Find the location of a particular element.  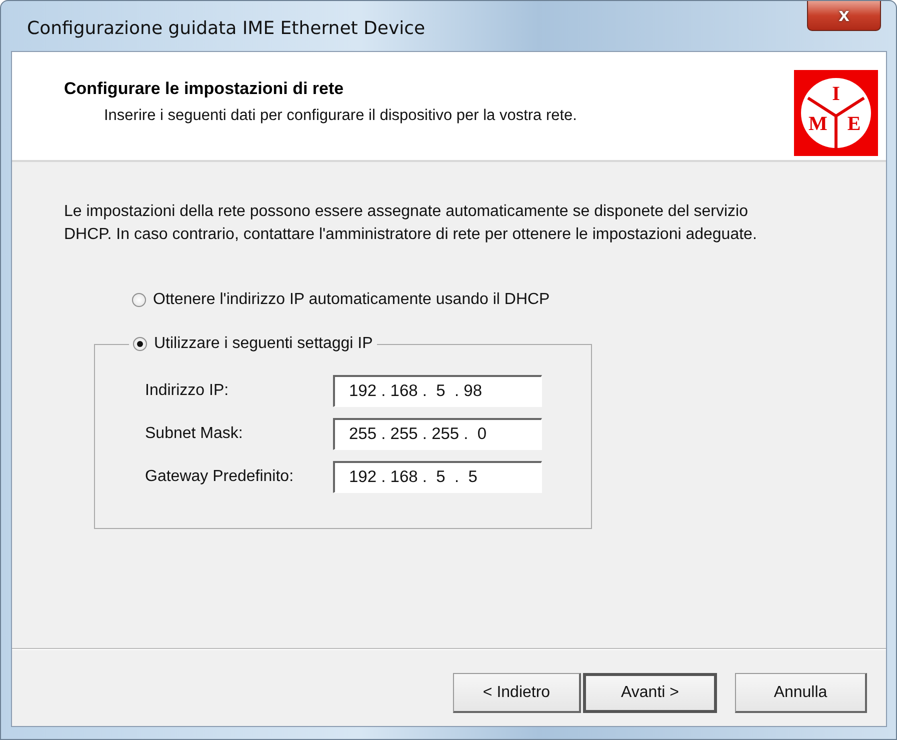

ip-address-field: 255 . 255 . 255 . 0 is located at coordinates (437, 434).